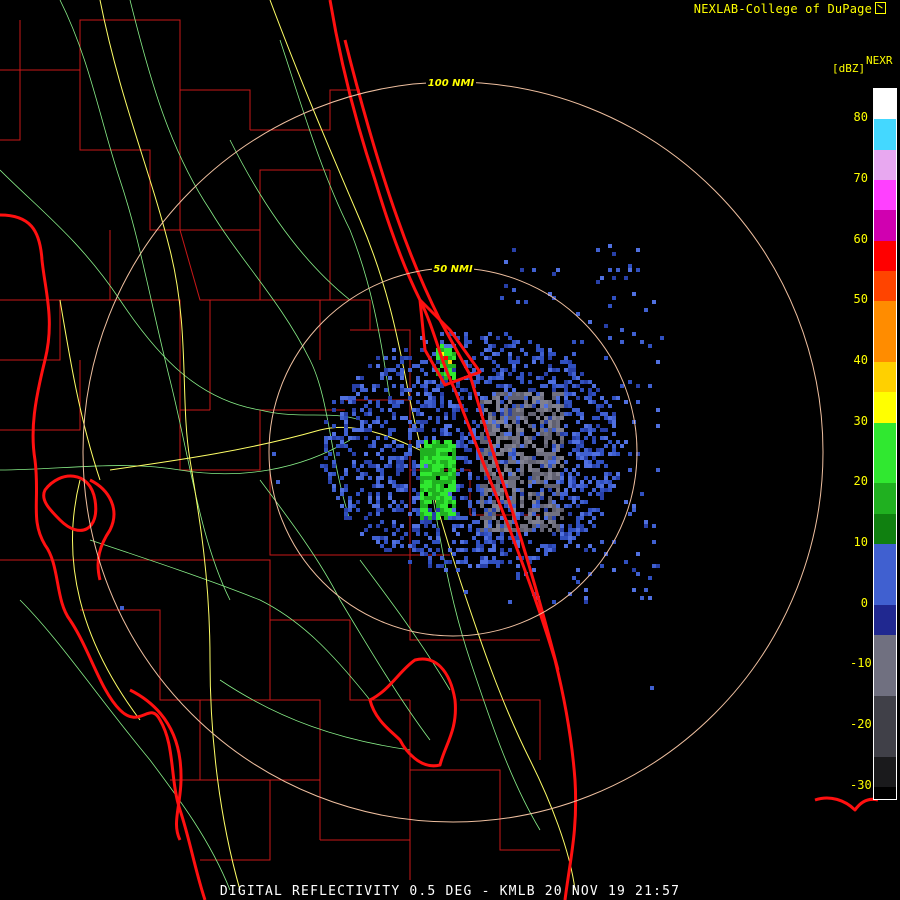 Image resolution: width=900 pixels, height=900 pixels. Describe the element at coordinates (885, 726) in the screenshot. I see `color-scale-segment` at that location.